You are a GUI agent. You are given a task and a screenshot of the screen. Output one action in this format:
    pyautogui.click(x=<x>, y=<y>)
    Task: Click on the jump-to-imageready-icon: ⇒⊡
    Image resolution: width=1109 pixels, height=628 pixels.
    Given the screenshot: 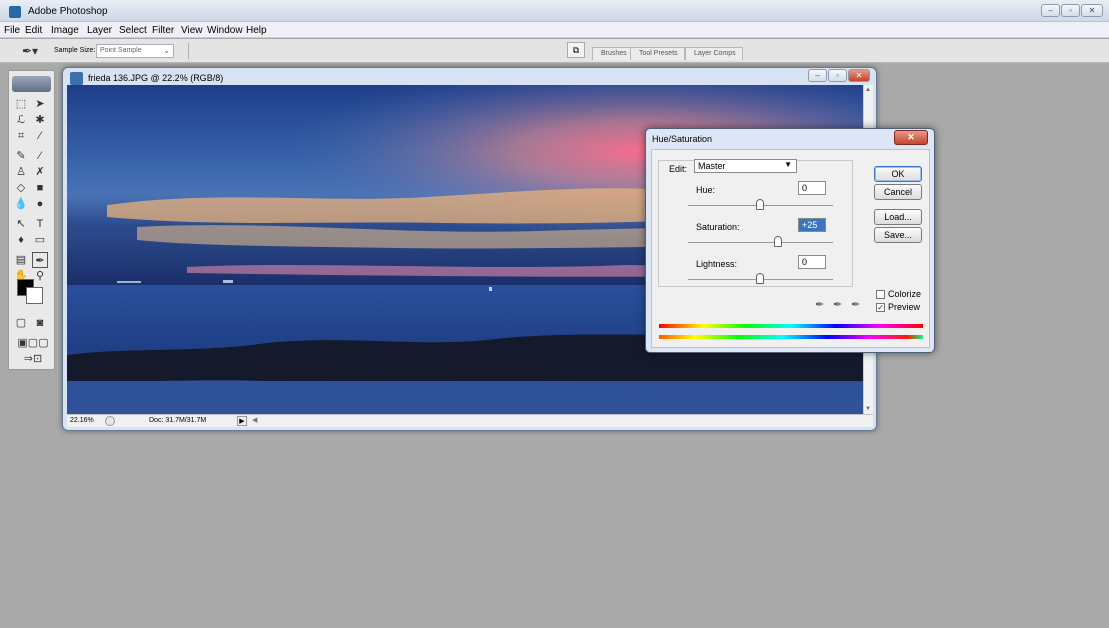 What is the action you would take?
    pyautogui.click(x=33, y=359)
    